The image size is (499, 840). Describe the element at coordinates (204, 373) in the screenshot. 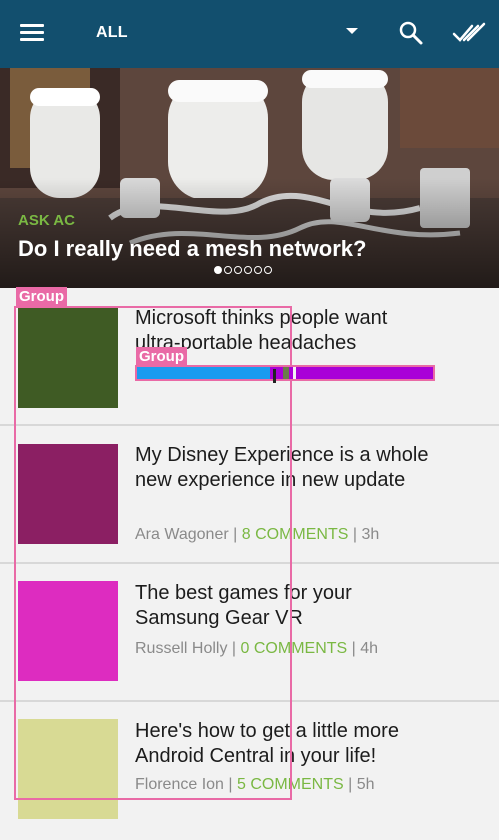

I see `progress-fill` at that location.